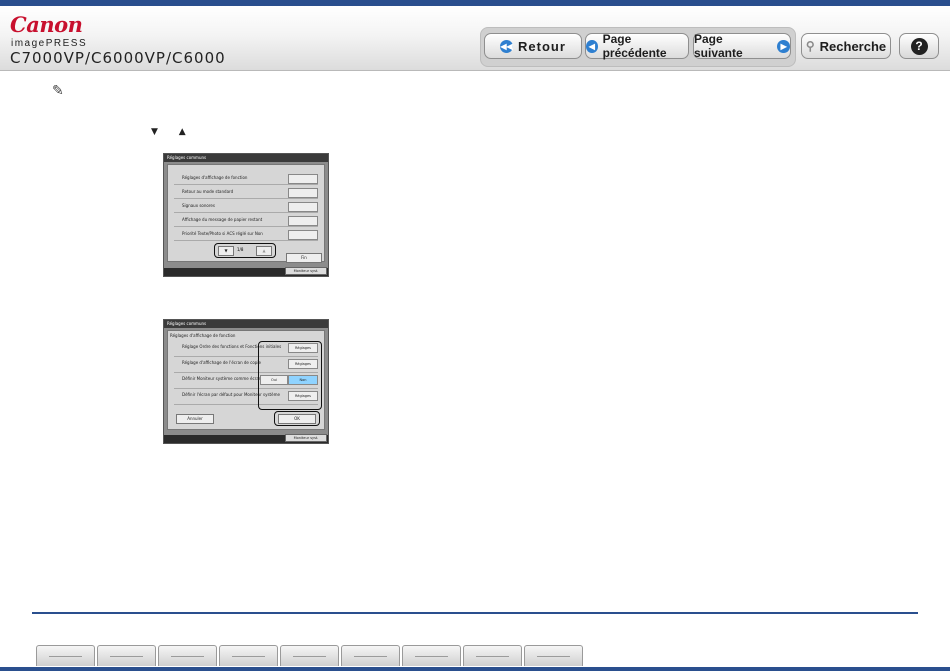  I want to click on bottom-tabs, so click(310, 656).